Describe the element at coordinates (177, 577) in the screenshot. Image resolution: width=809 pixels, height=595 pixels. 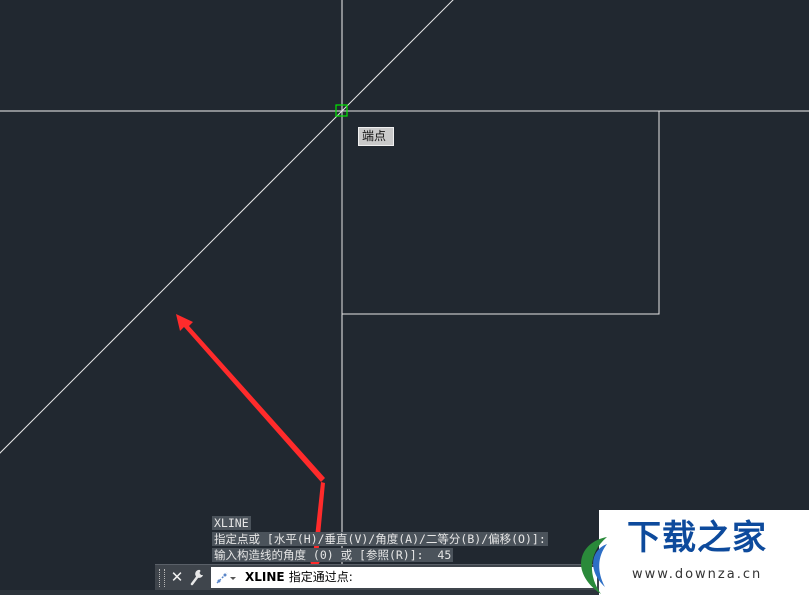
I see `close-icon: ✕` at that location.